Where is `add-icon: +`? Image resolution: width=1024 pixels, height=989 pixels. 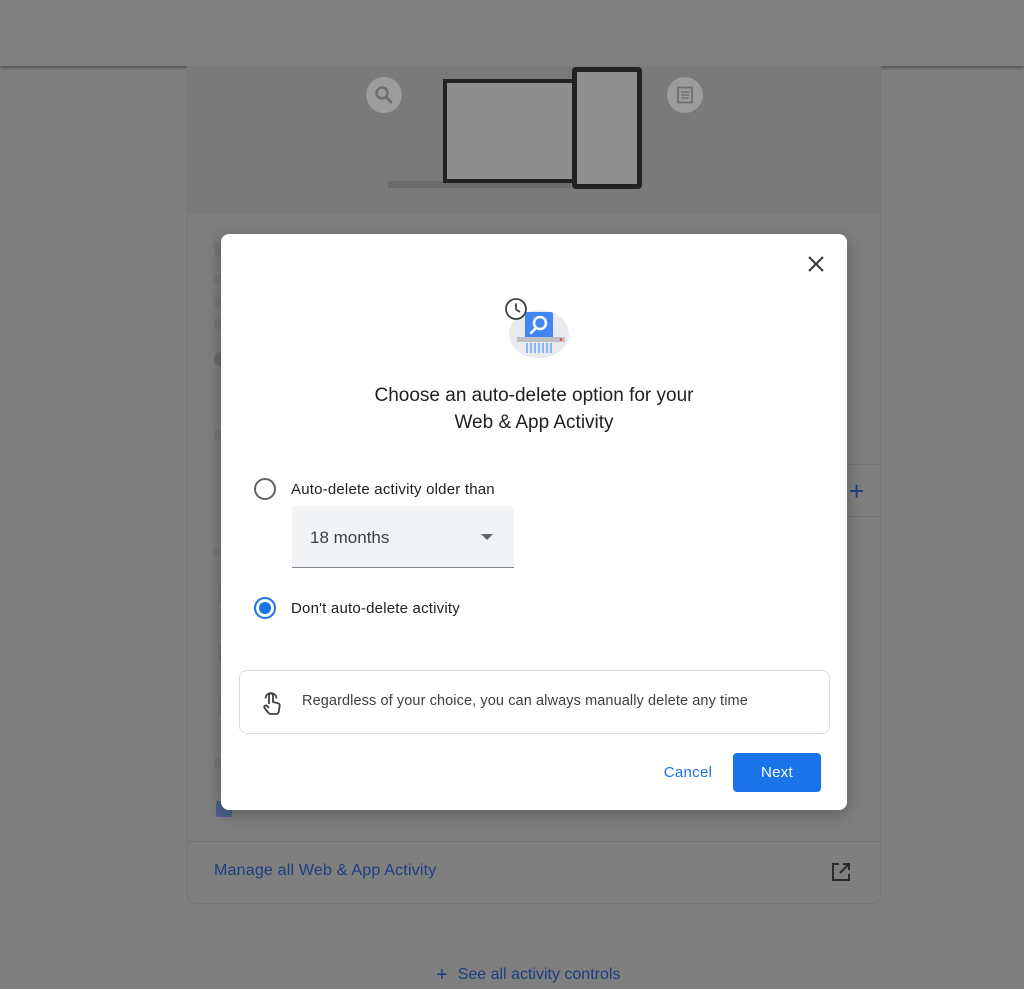
add-icon: + is located at coordinates (856, 491).